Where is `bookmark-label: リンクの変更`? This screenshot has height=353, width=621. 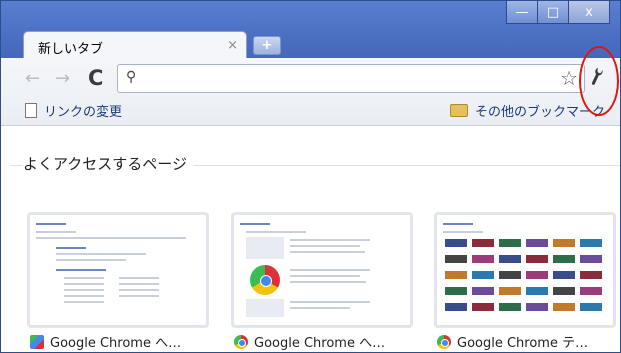
bookmark-label: リンクの変更 is located at coordinates (83, 112).